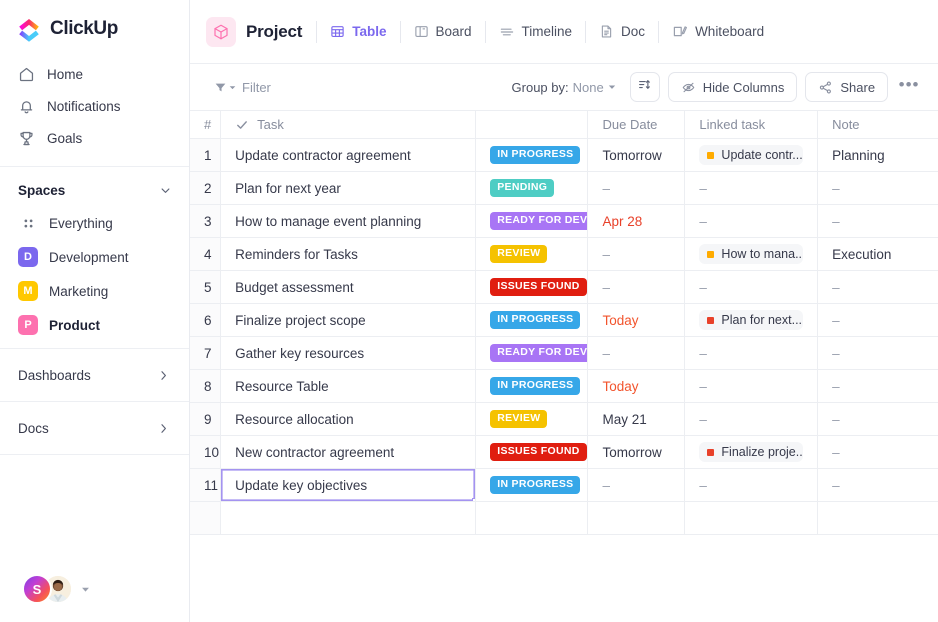 The image size is (938, 622). What do you see at coordinates (94, 291) in the screenshot?
I see `sidebar-item-marketing: M Marketing` at bounding box center [94, 291].